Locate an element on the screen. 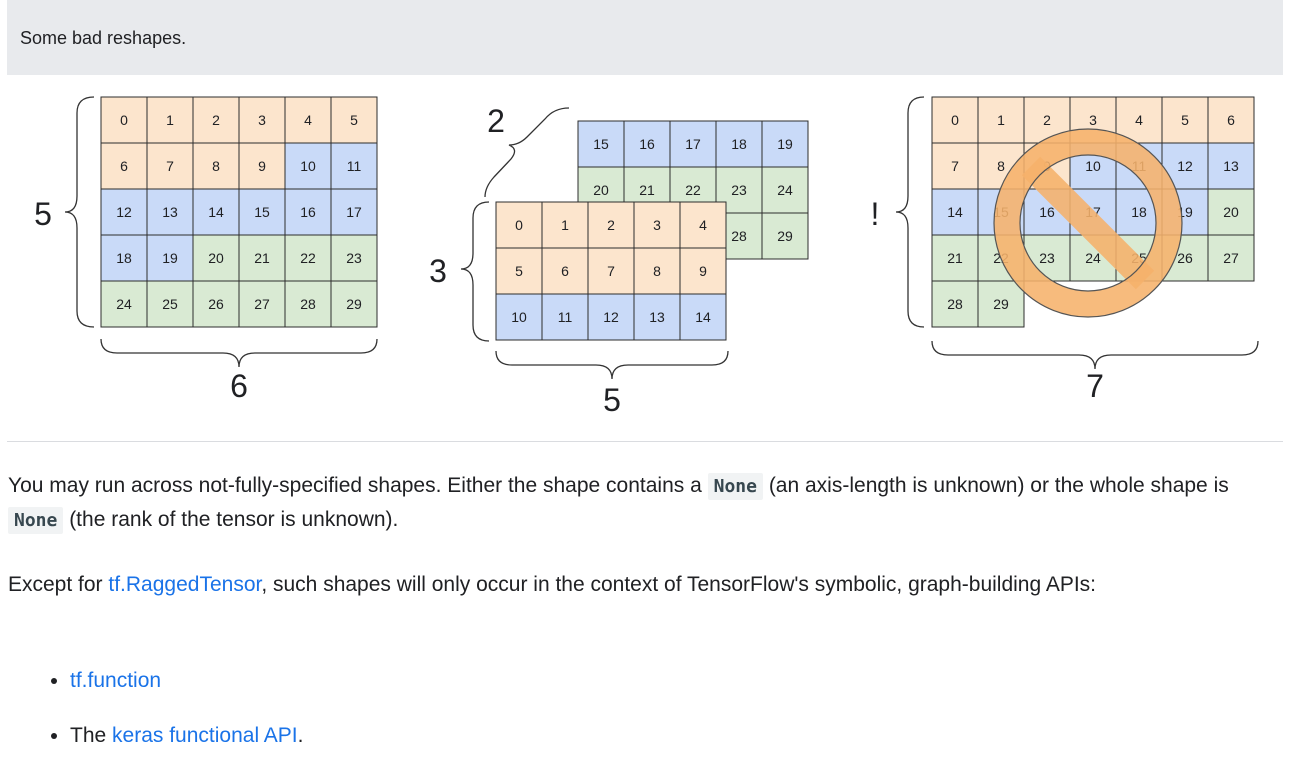  right-grid-cell-label: 29 is located at coordinates (1001, 304).